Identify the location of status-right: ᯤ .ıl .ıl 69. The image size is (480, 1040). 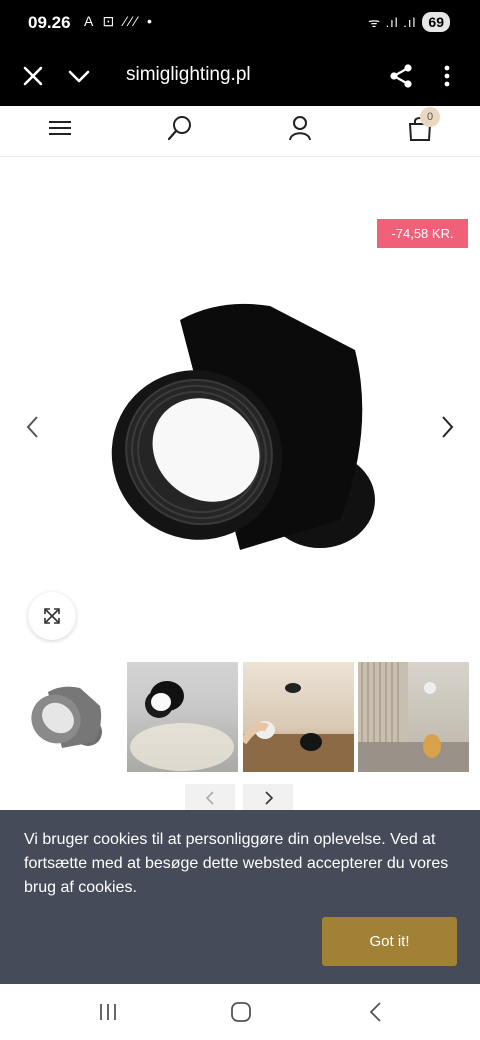
(409, 22).